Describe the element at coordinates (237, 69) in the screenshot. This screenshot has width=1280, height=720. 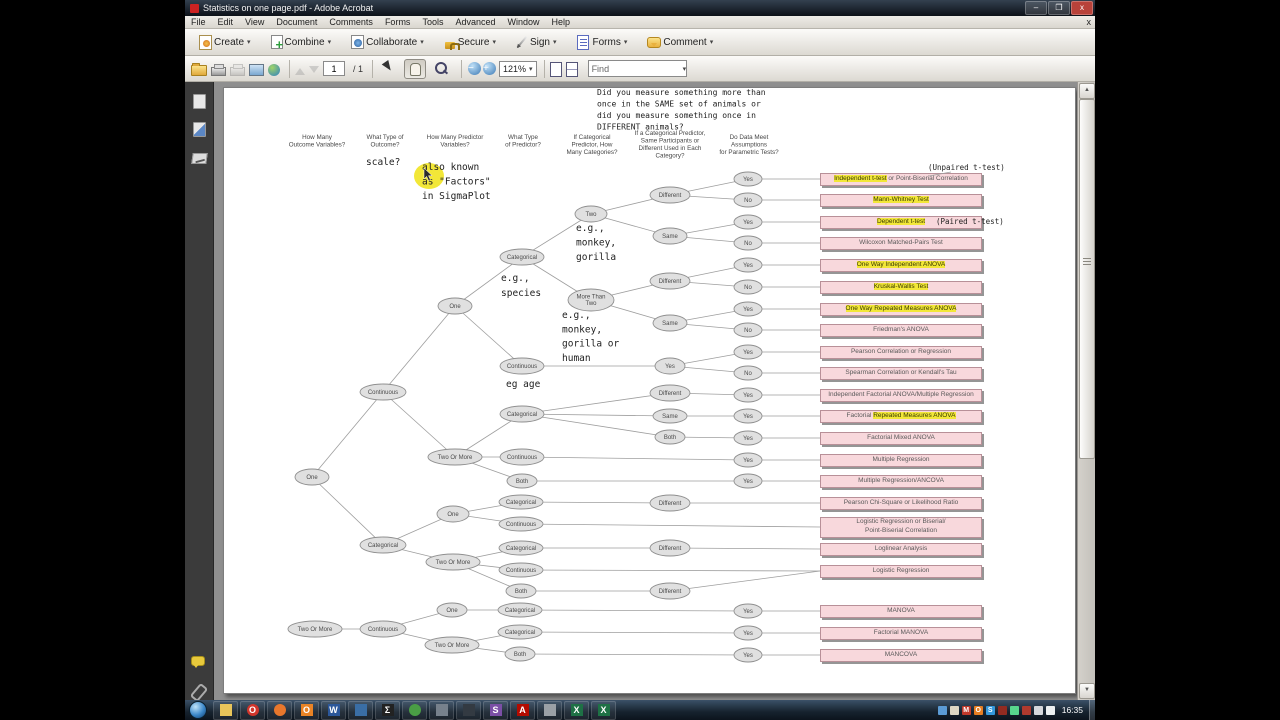
I see `save-icon` at that location.